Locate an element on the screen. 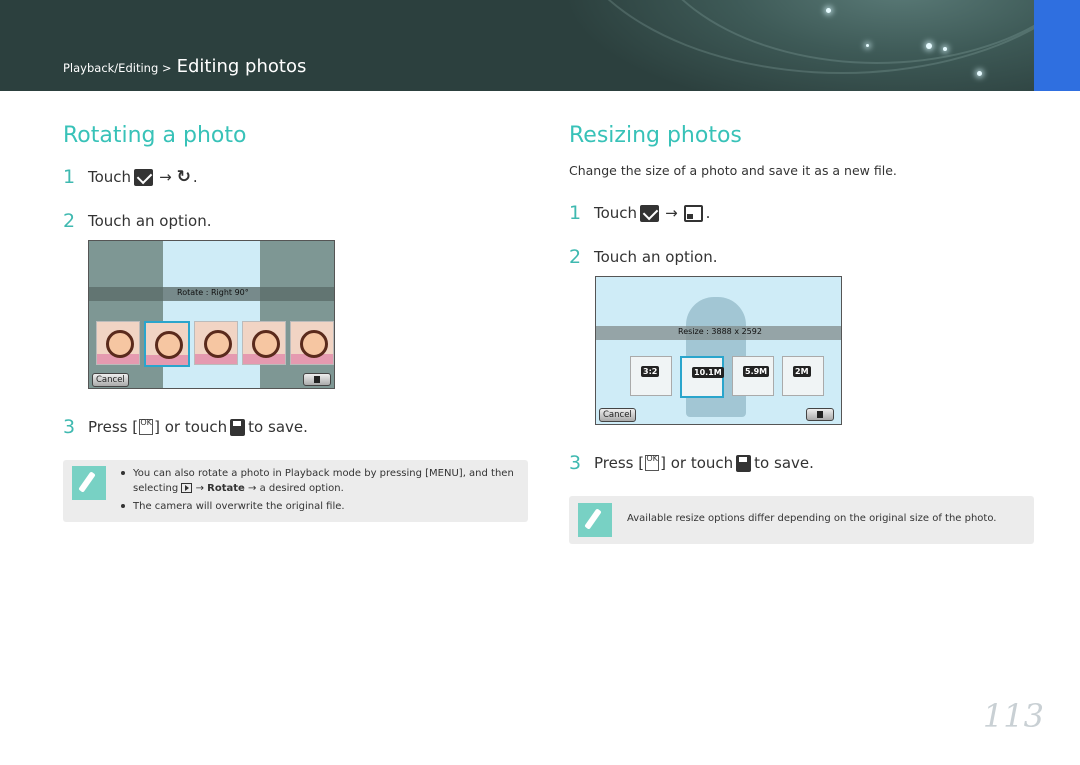  rotate-title: Rotating a photo is located at coordinates (155, 135).